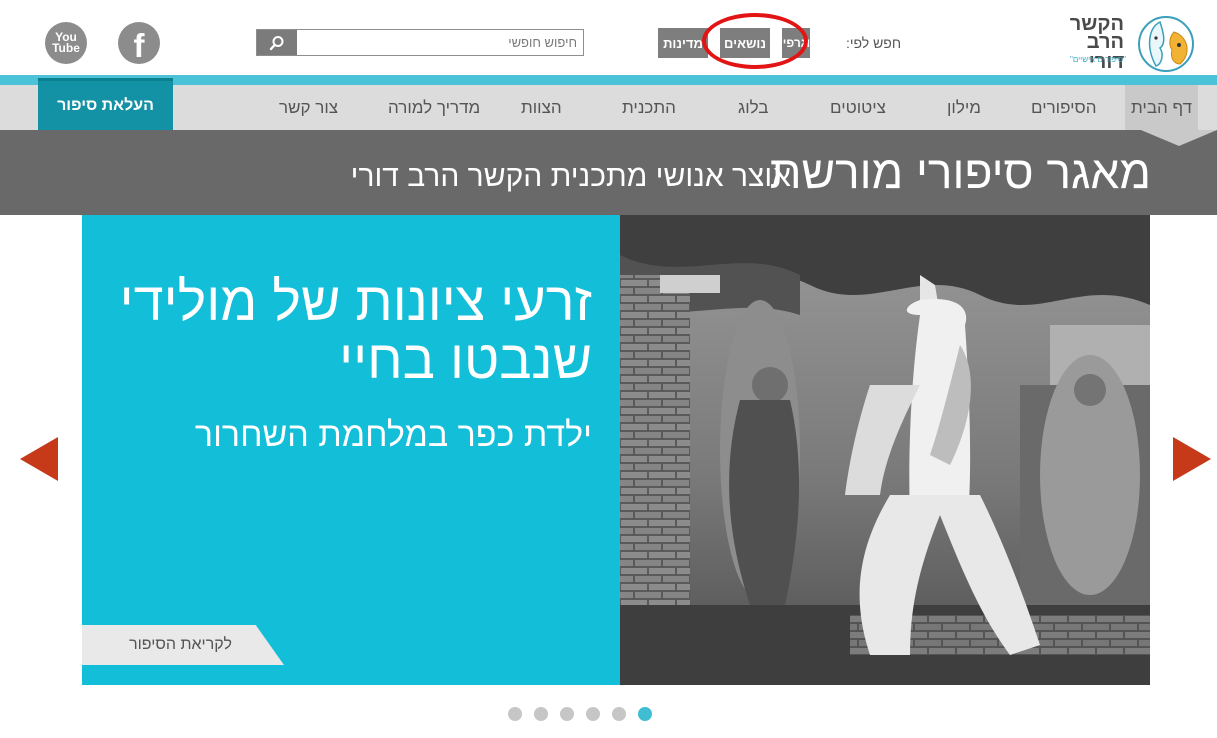 The image size is (1217, 738). I want to click on logo-tagline: "סיפורים אישיים", so click(1097, 59).